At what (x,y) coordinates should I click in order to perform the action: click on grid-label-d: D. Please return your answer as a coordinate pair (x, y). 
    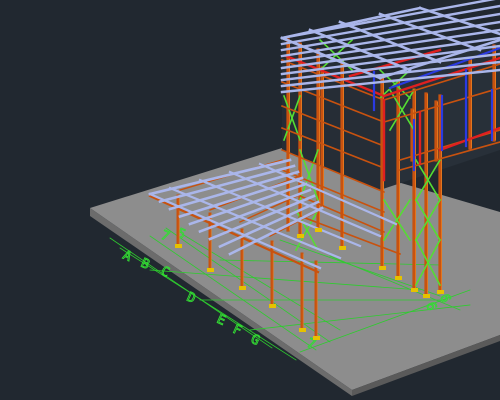
    Looking at the image, I should click on (190, 298).